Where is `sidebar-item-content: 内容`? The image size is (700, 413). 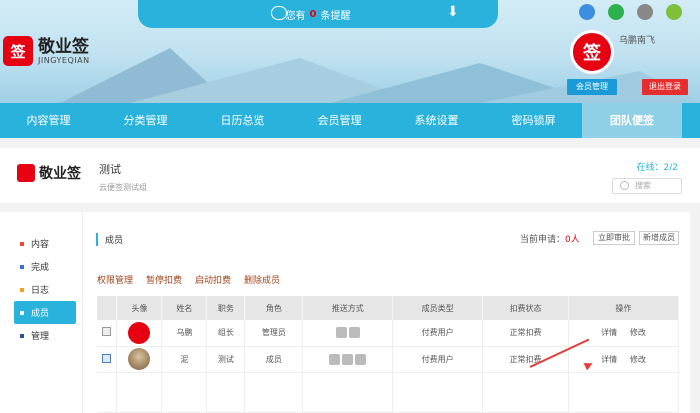 sidebar-item-content: 内容 is located at coordinates (41, 243).